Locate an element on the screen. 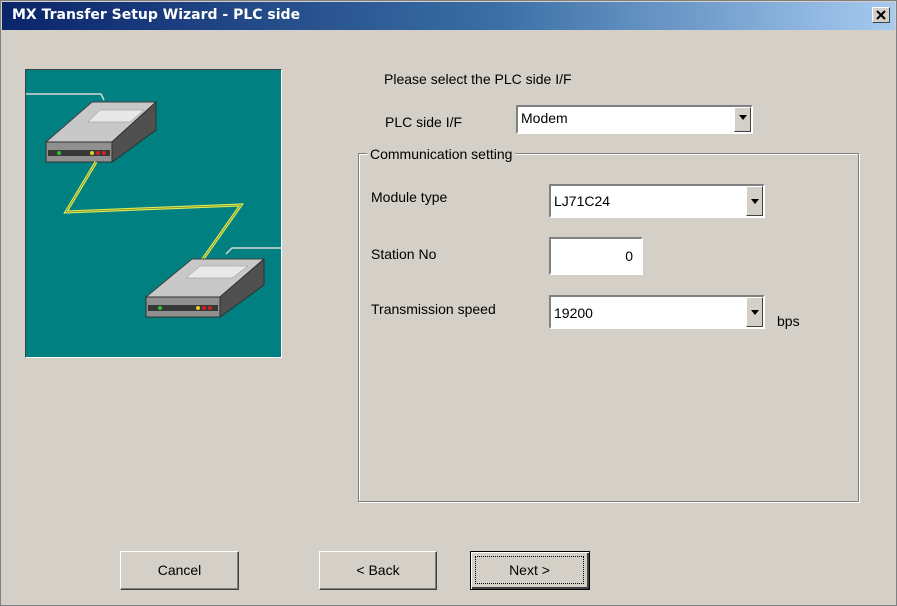  close-icon is located at coordinates (881, 15).